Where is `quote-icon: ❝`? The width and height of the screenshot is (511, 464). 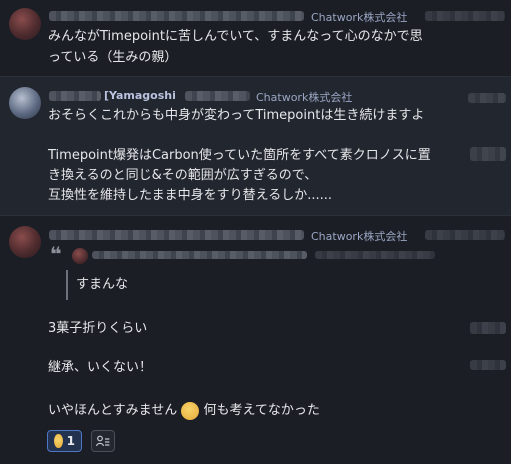 quote-icon: ❝ is located at coordinates (56, 254).